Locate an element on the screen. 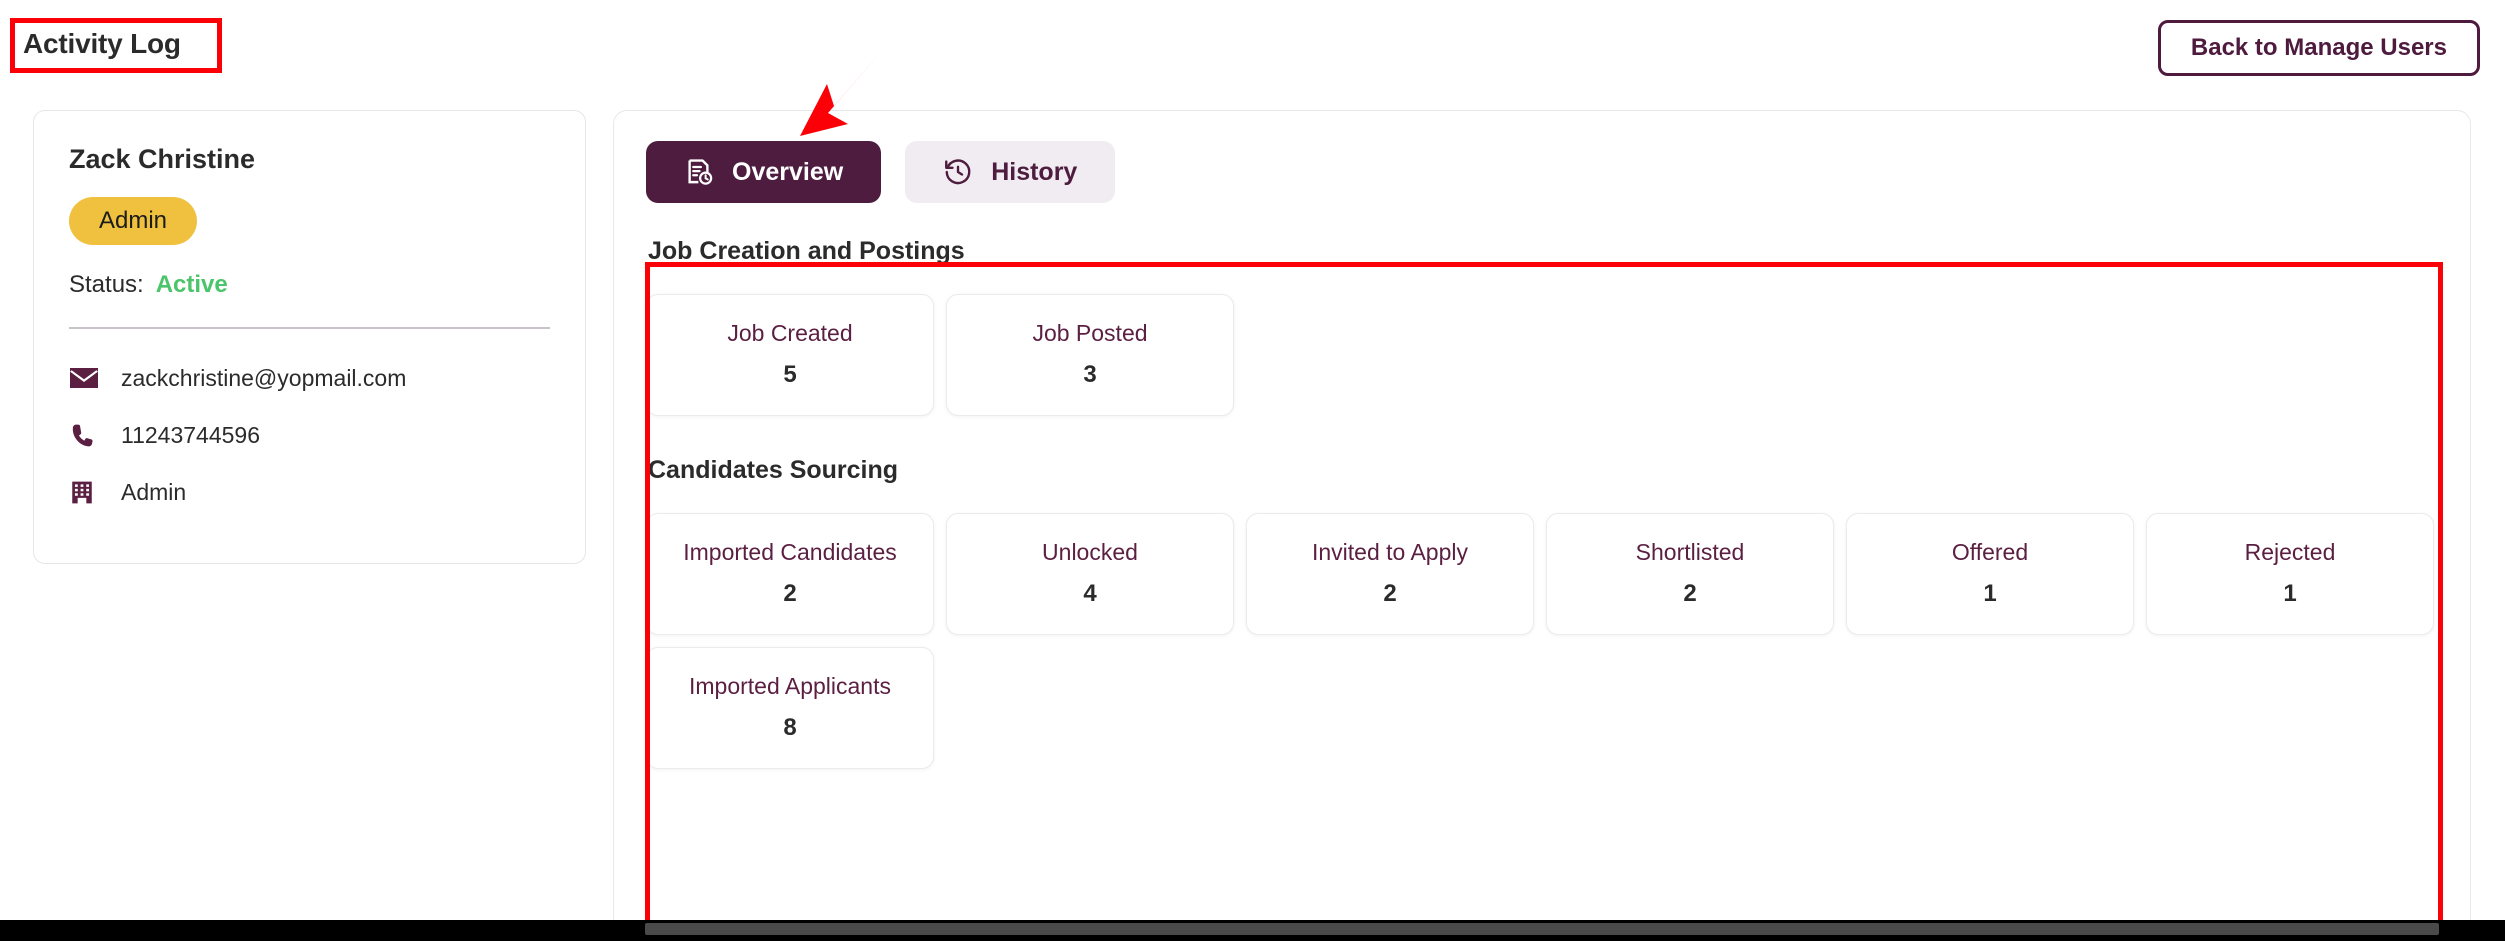 The height and width of the screenshot is (941, 2505). stat-value: 3 is located at coordinates (1090, 374).